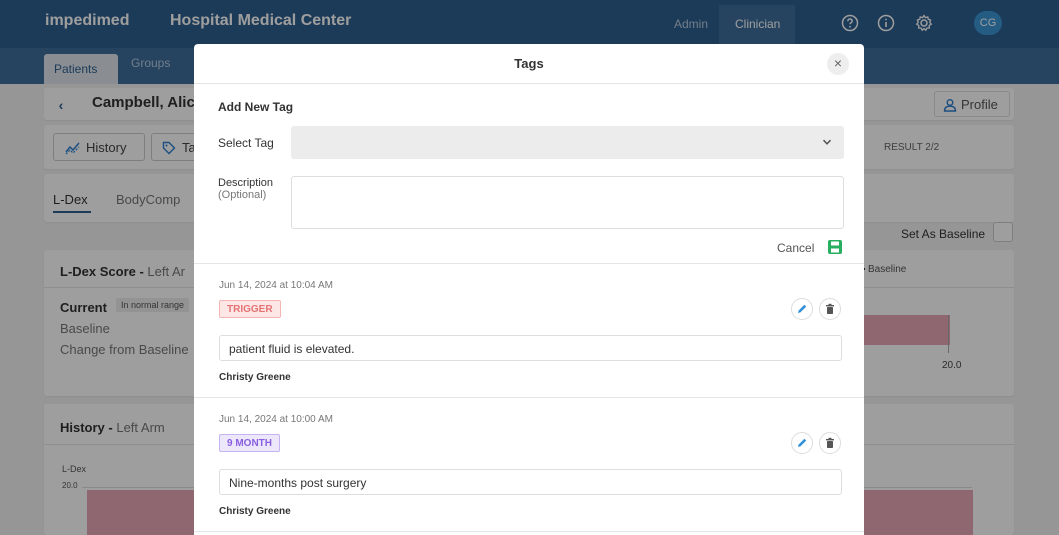 This screenshot has height=535, width=1059. Describe the element at coordinates (246, 143) in the screenshot. I see `select-tag-label: Select Tag` at that location.